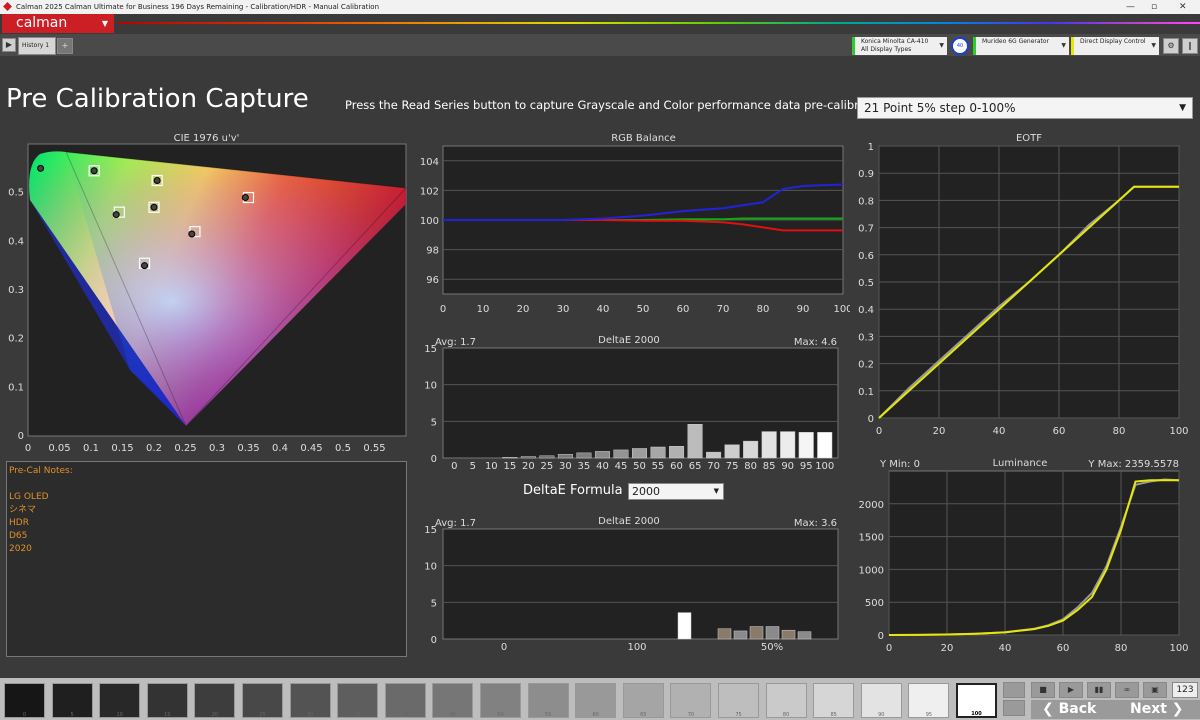  I want to click on tab-history-1: History 1, so click(37, 46).